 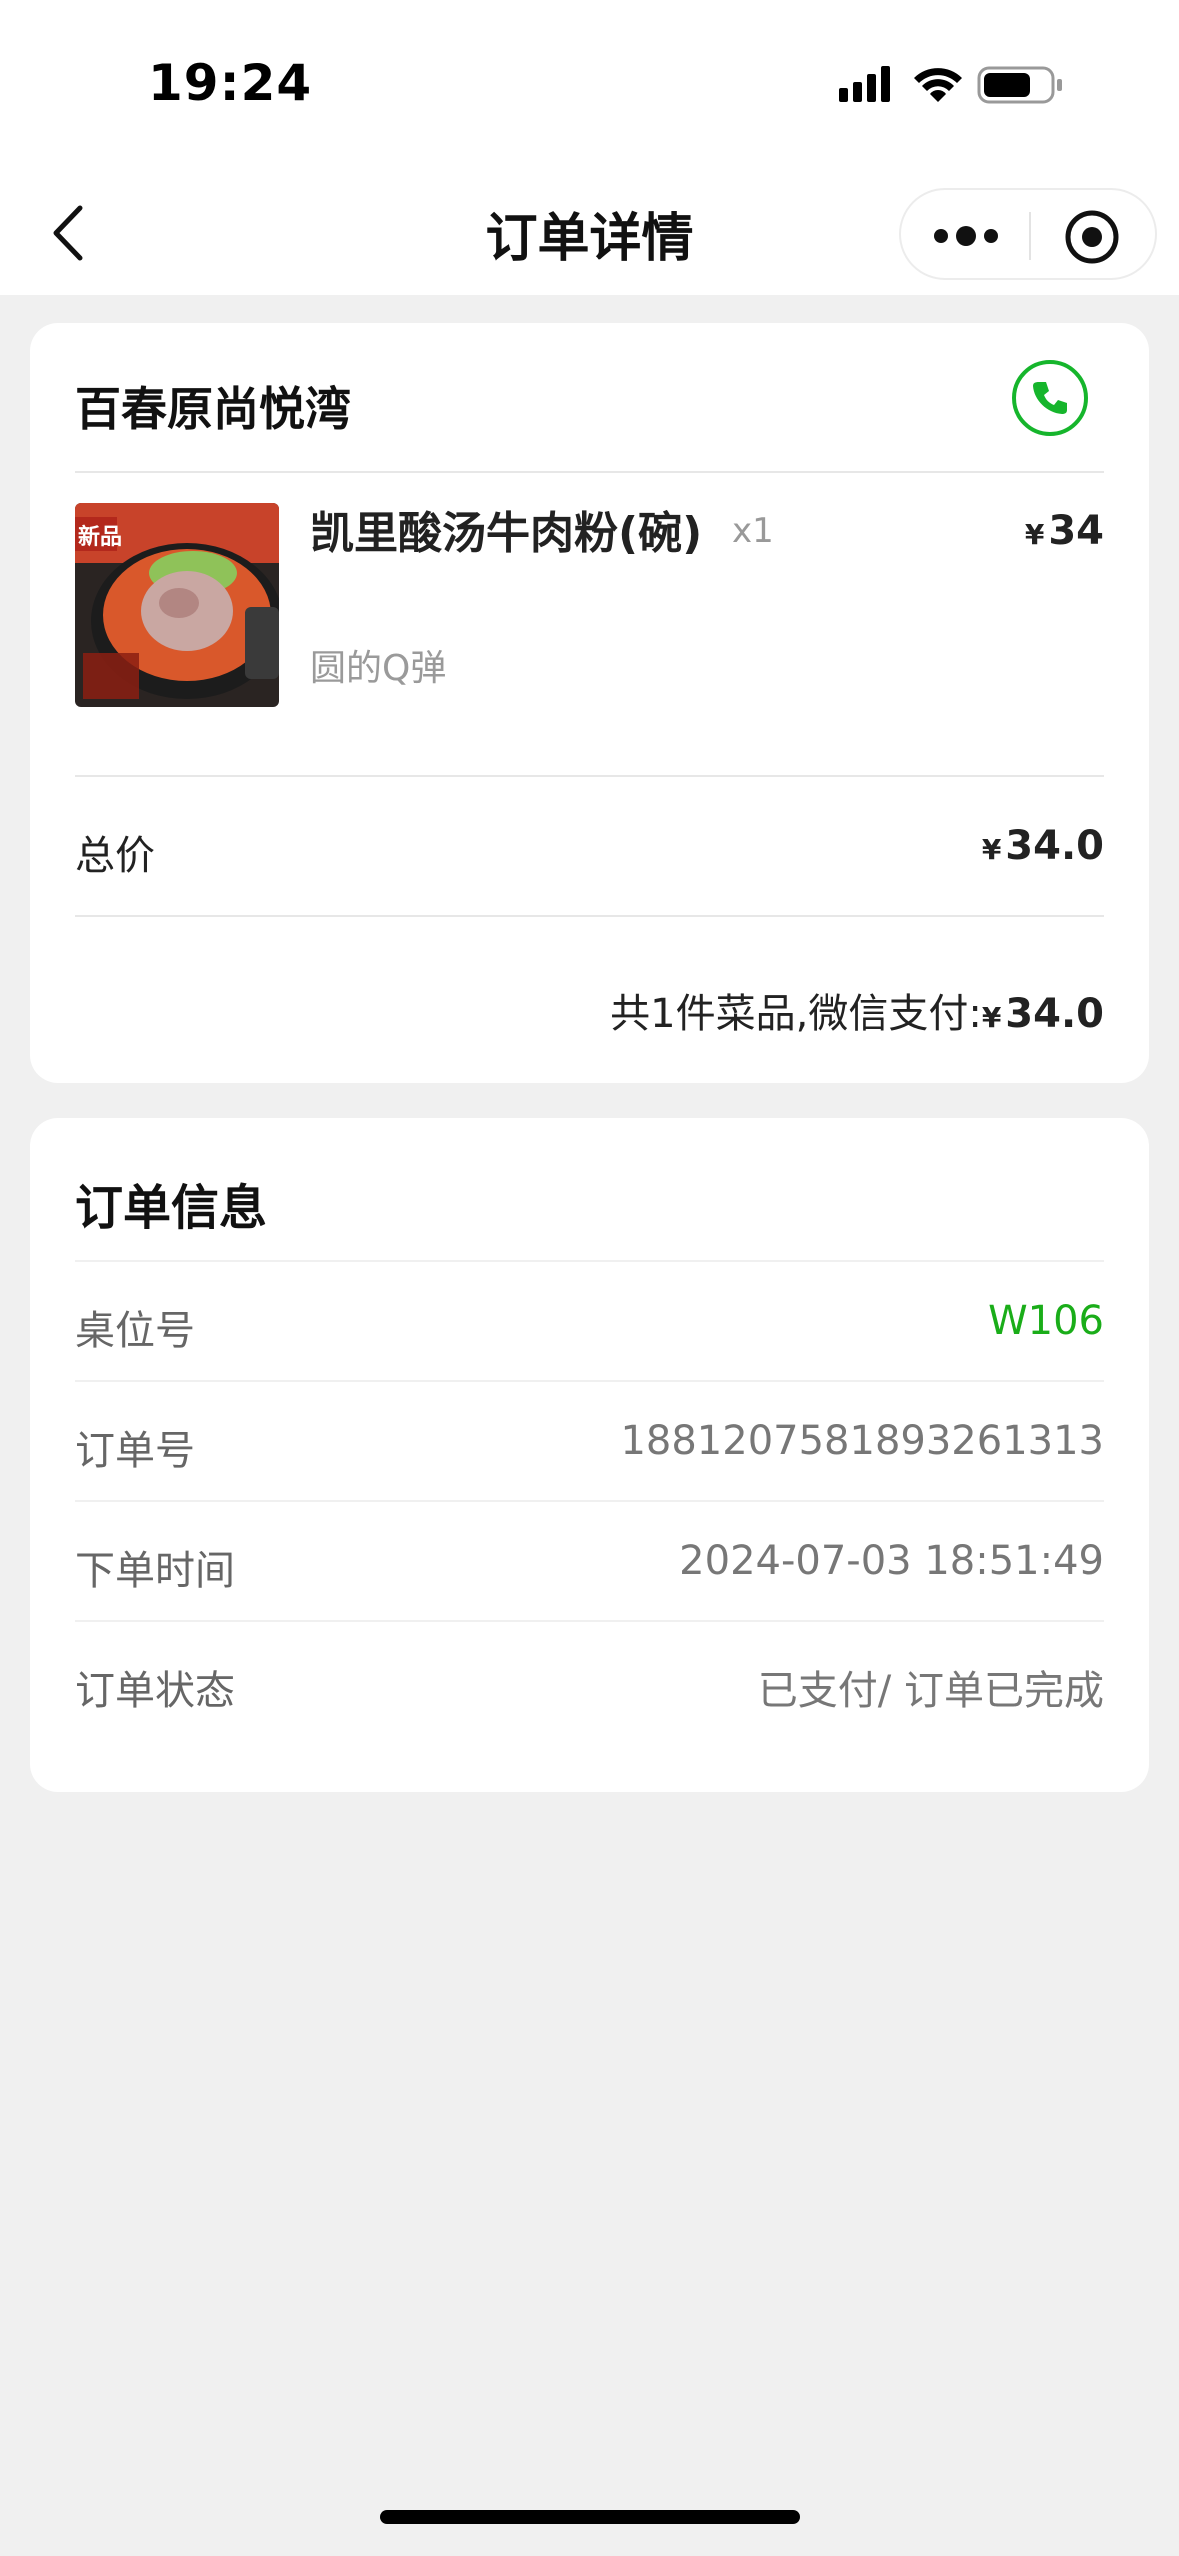 I want to click on call-shop-button, so click(x=1050, y=398).